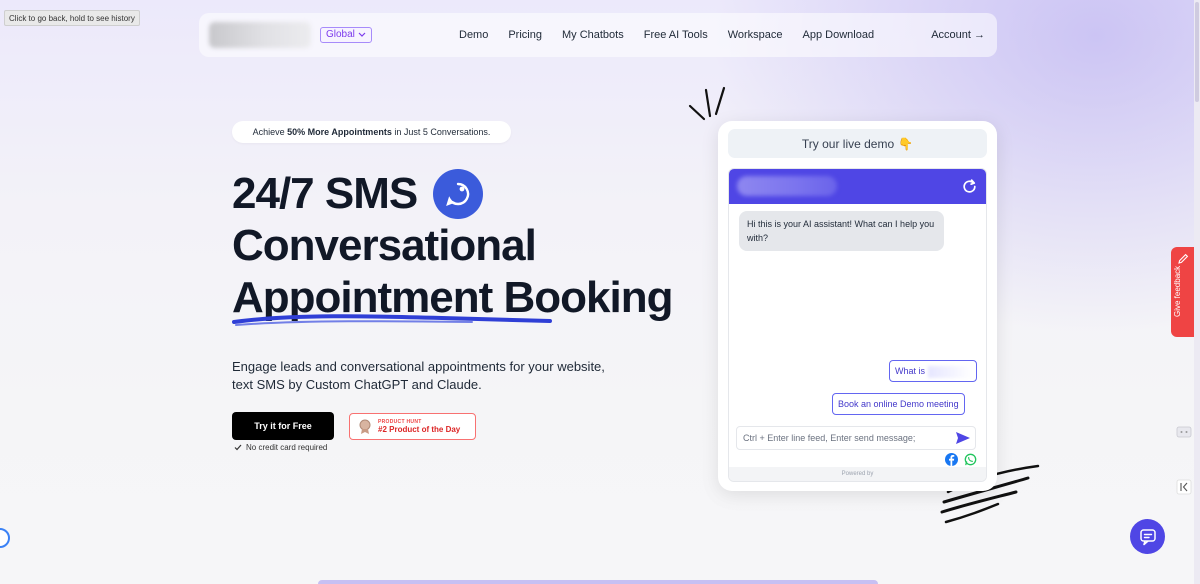  I want to click on region-label: Global, so click(340, 34).